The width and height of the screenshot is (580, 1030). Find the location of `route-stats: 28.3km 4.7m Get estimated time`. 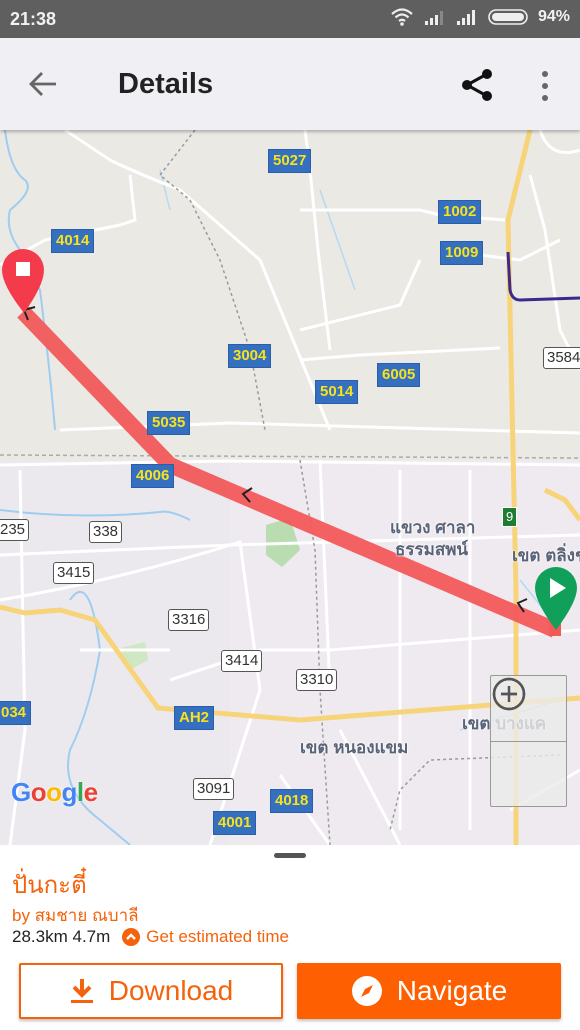

route-stats: 28.3km 4.7m Get estimated time is located at coordinates (150, 937).